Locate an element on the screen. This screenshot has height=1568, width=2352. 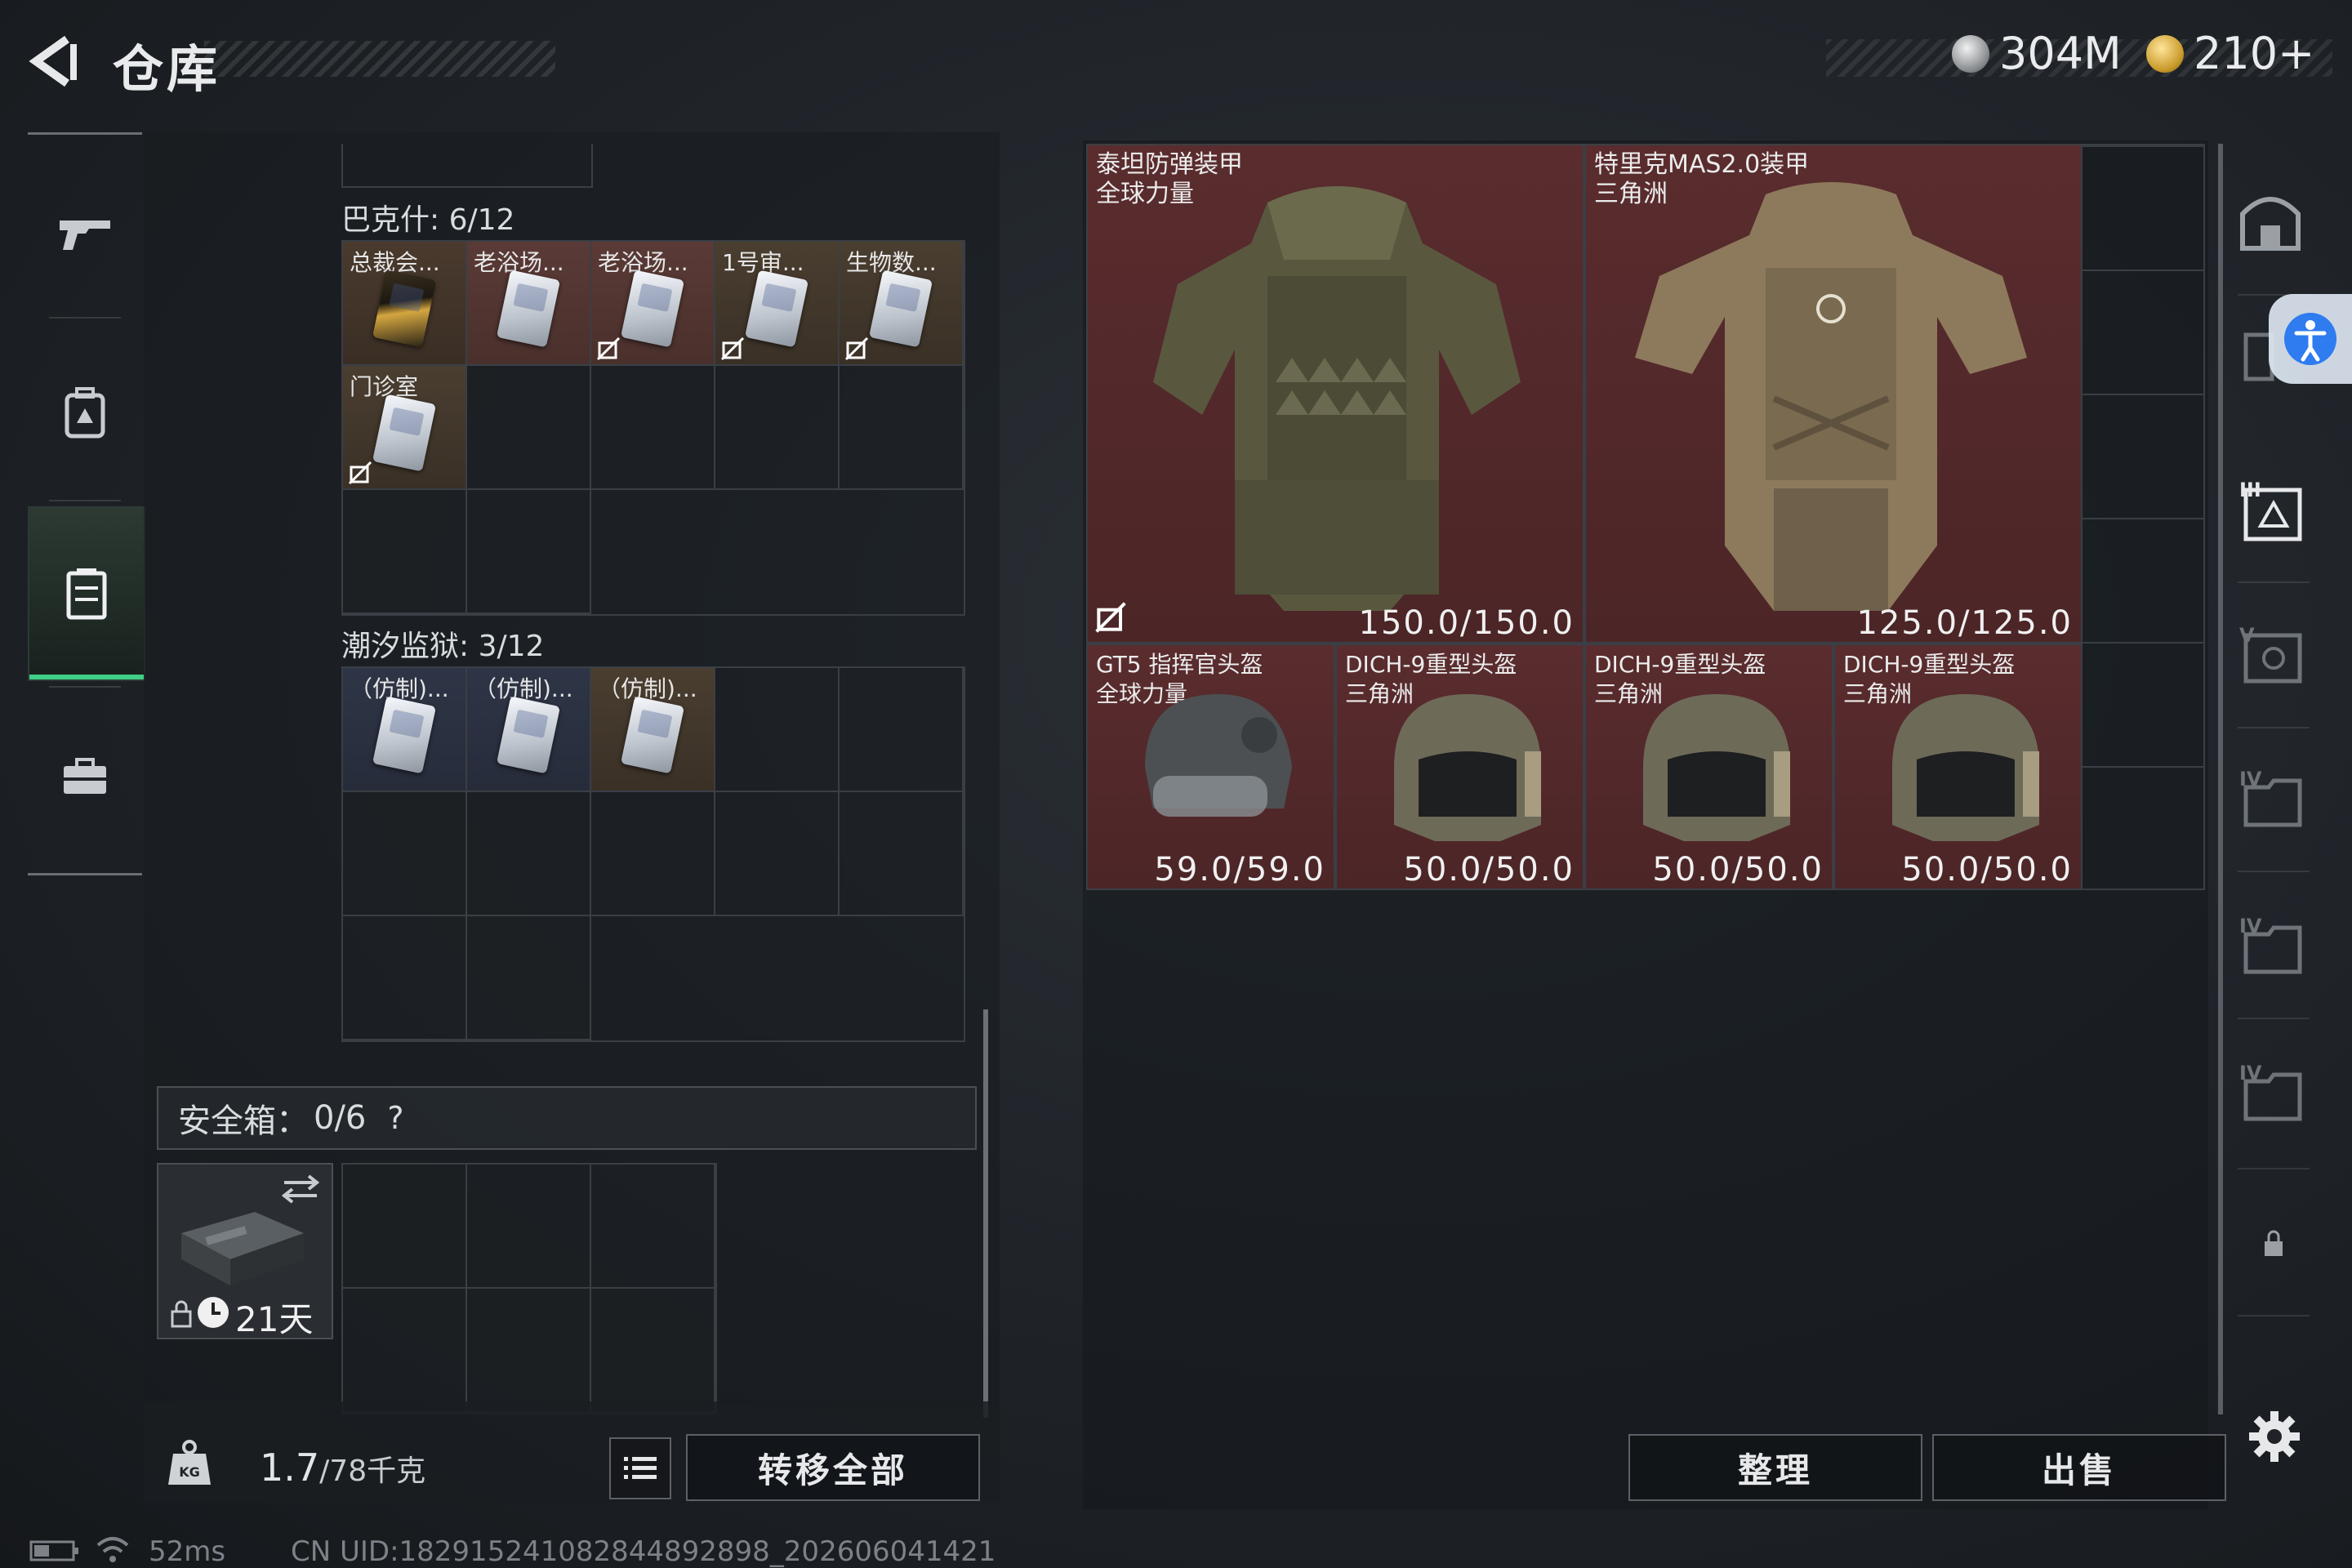
sidebar-item-weapons is located at coordinates (85, 232).